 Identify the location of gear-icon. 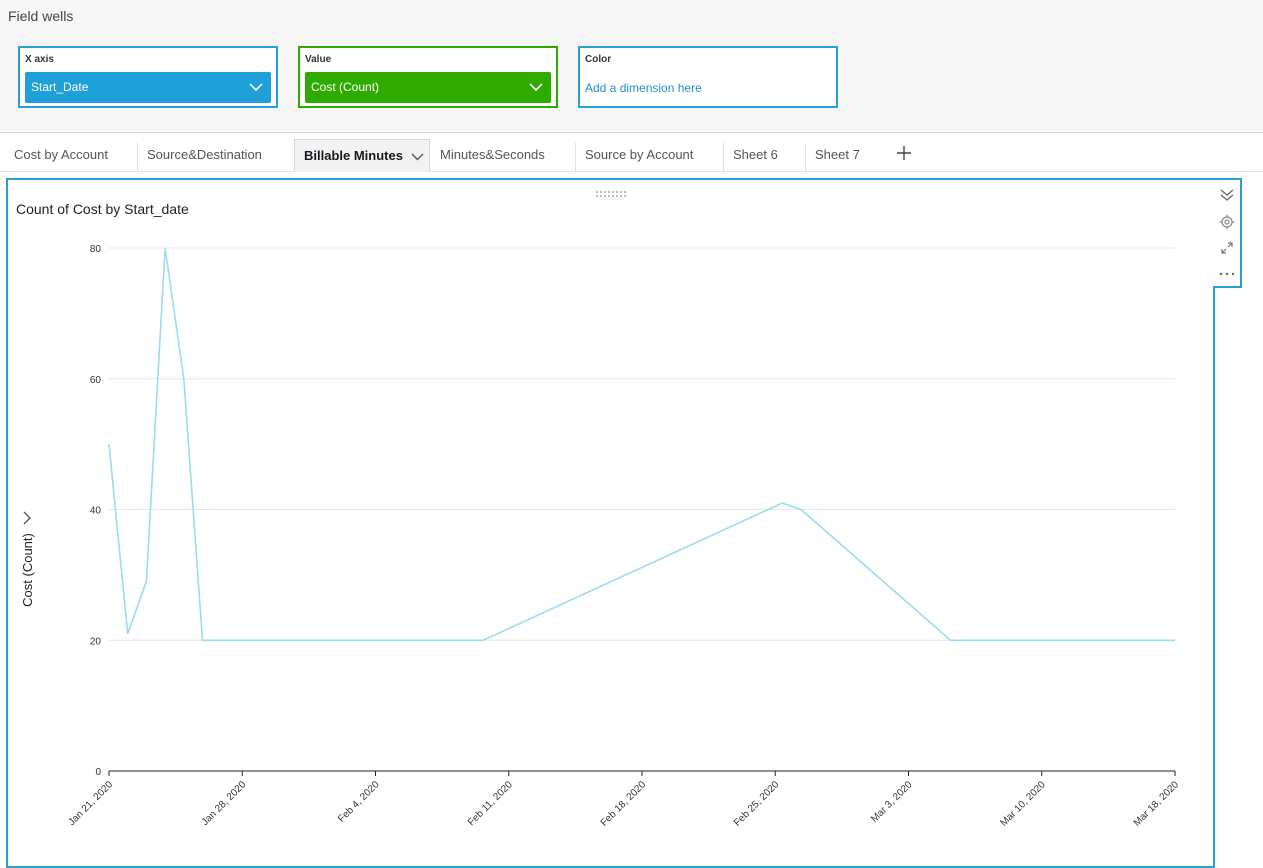
(1227, 222).